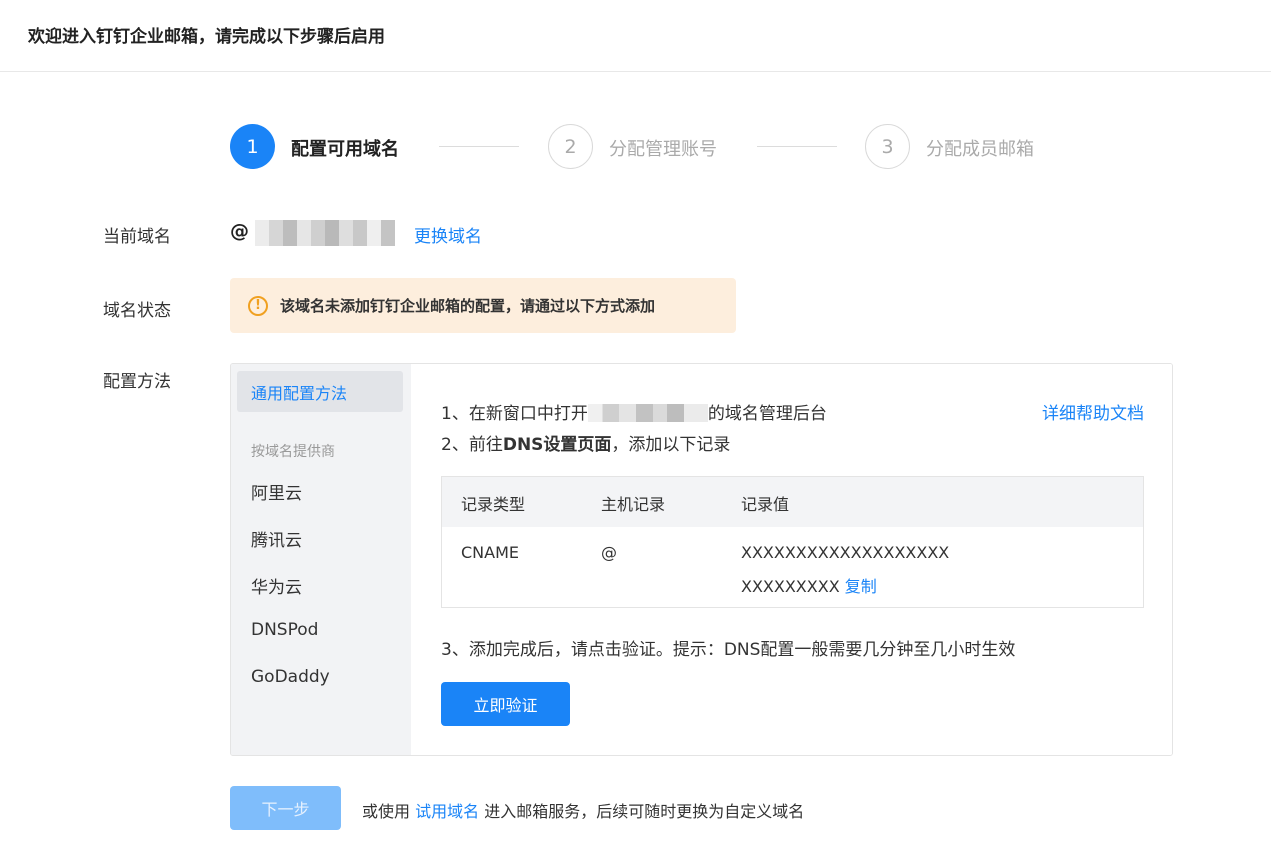  I want to click on instruction-step-1-prefix: 1、在新窗口中打开, so click(514, 414).